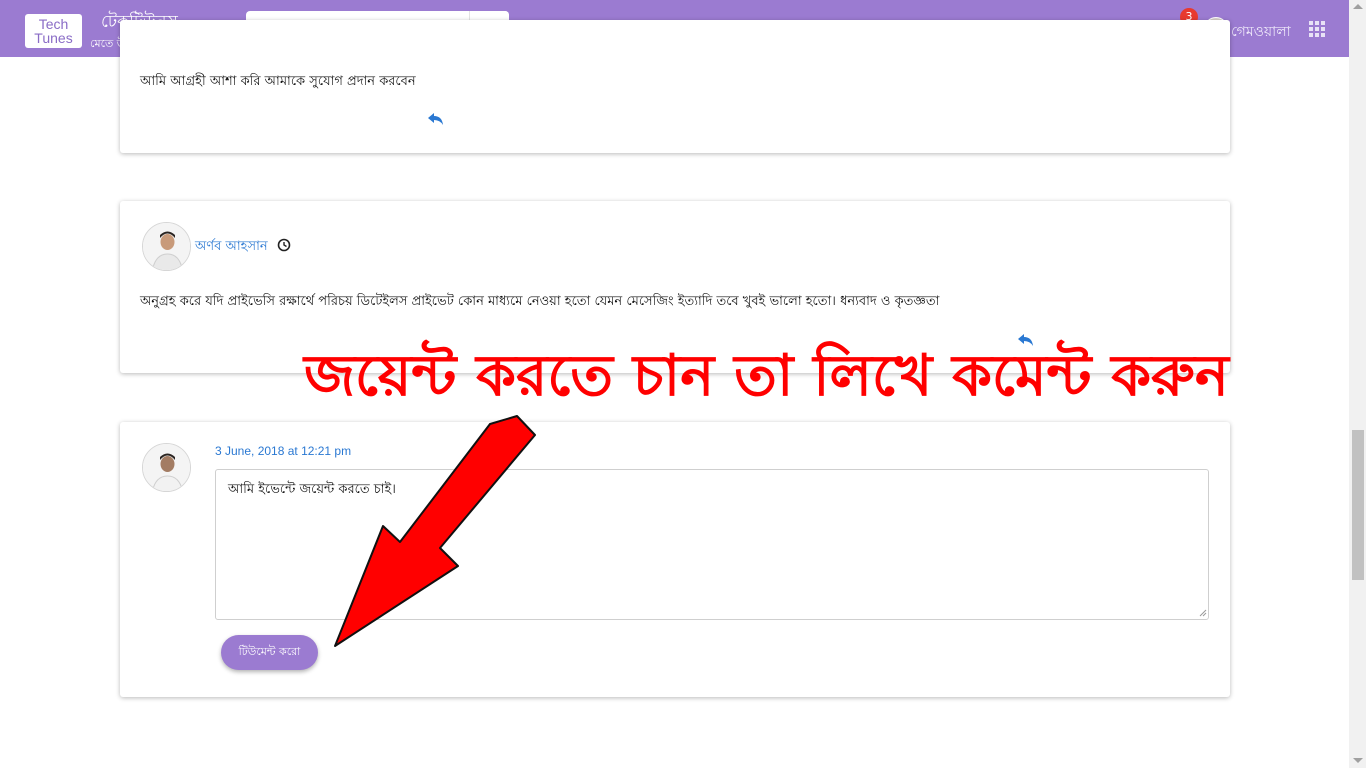 This screenshot has width=1366, height=768. What do you see at coordinates (436, 119) in the screenshot?
I see `reply-icon` at bounding box center [436, 119].